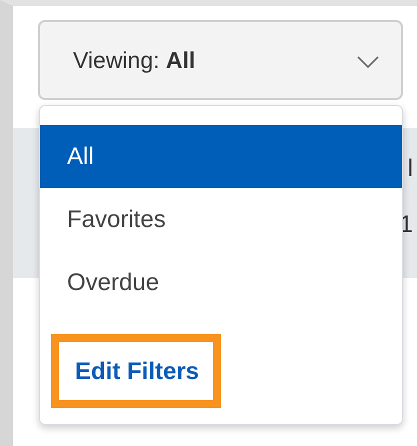 The width and height of the screenshot is (417, 446). I want to click on edit-filters-link: Edit Filters, so click(136, 371).